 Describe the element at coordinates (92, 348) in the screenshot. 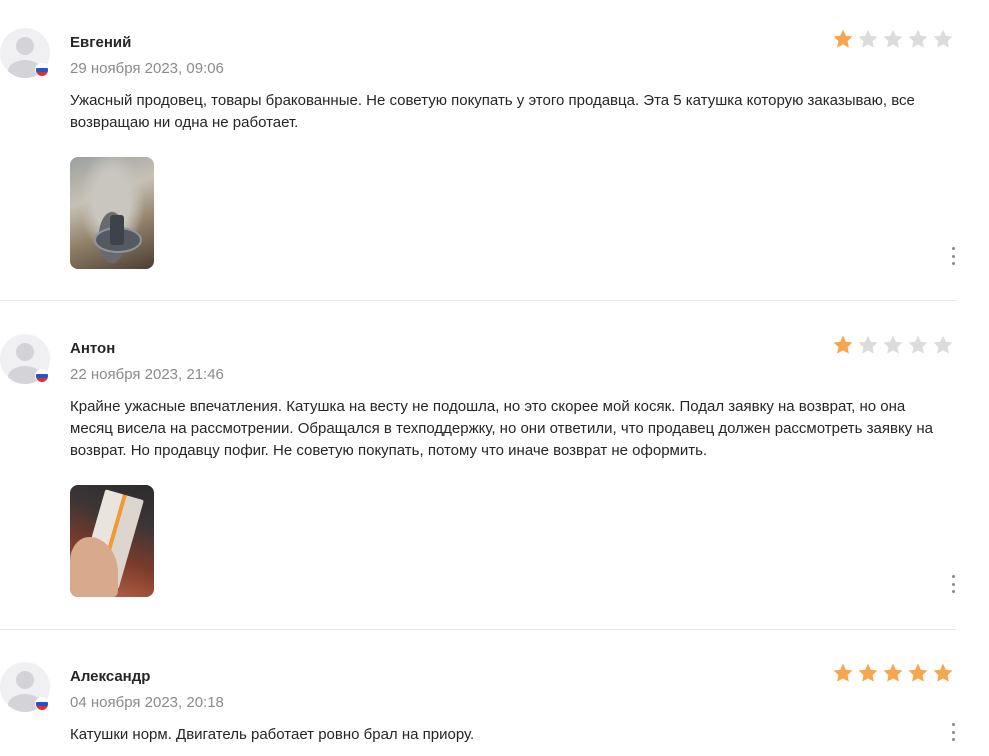

I see `author-name: Антон` at that location.